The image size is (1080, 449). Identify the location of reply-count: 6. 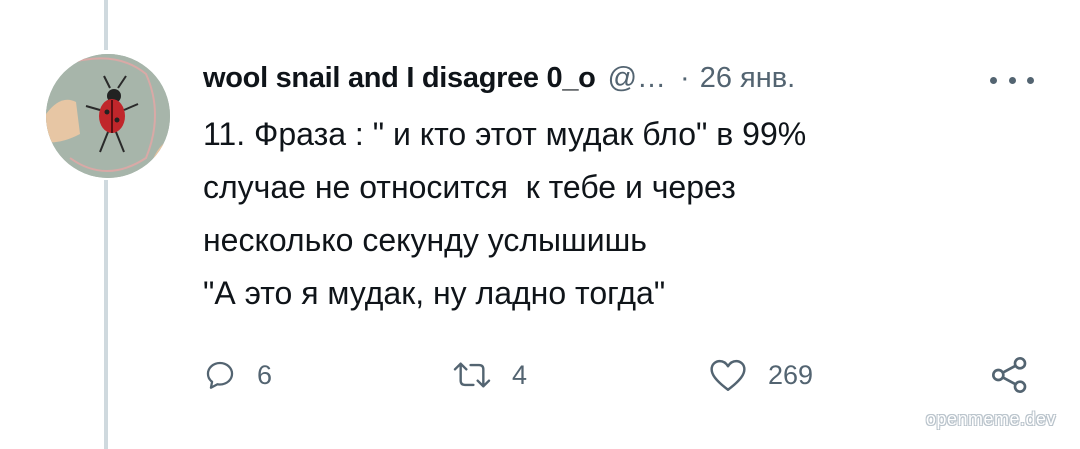
(265, 374).